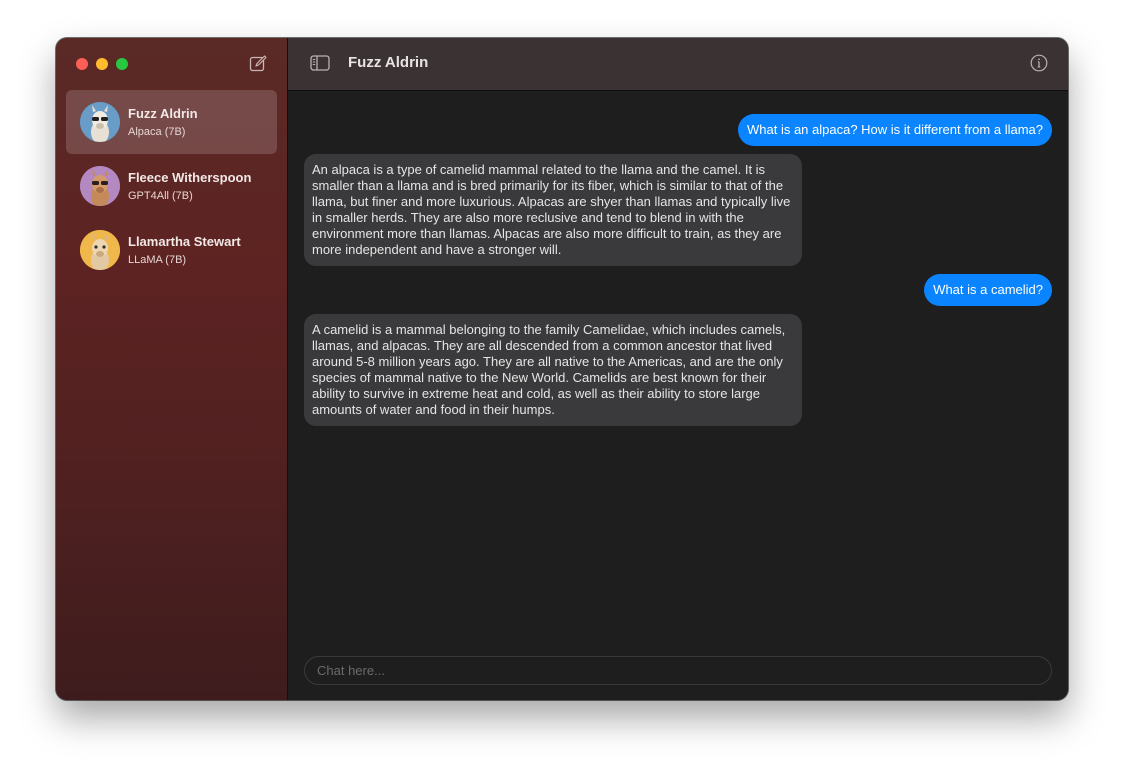  I want to click on user-message: What is a camelid?, so click(988, 290).